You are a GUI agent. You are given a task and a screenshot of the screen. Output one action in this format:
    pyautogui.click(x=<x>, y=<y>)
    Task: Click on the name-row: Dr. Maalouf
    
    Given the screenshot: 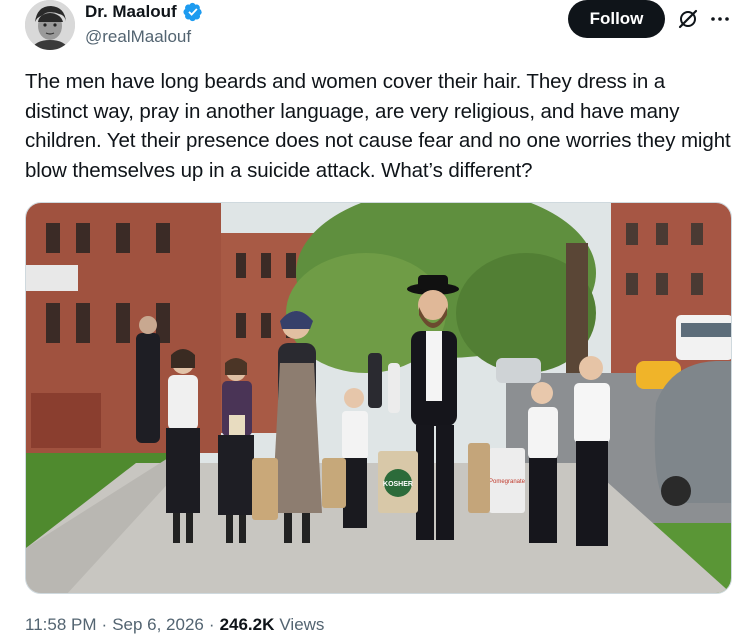 What is the action you would take?
    pyautogui.click(x=144, y=12)
    